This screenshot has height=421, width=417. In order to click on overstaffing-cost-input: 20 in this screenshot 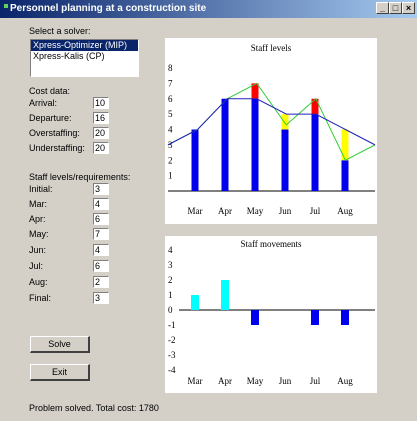, I will do `click(101, 133)`.